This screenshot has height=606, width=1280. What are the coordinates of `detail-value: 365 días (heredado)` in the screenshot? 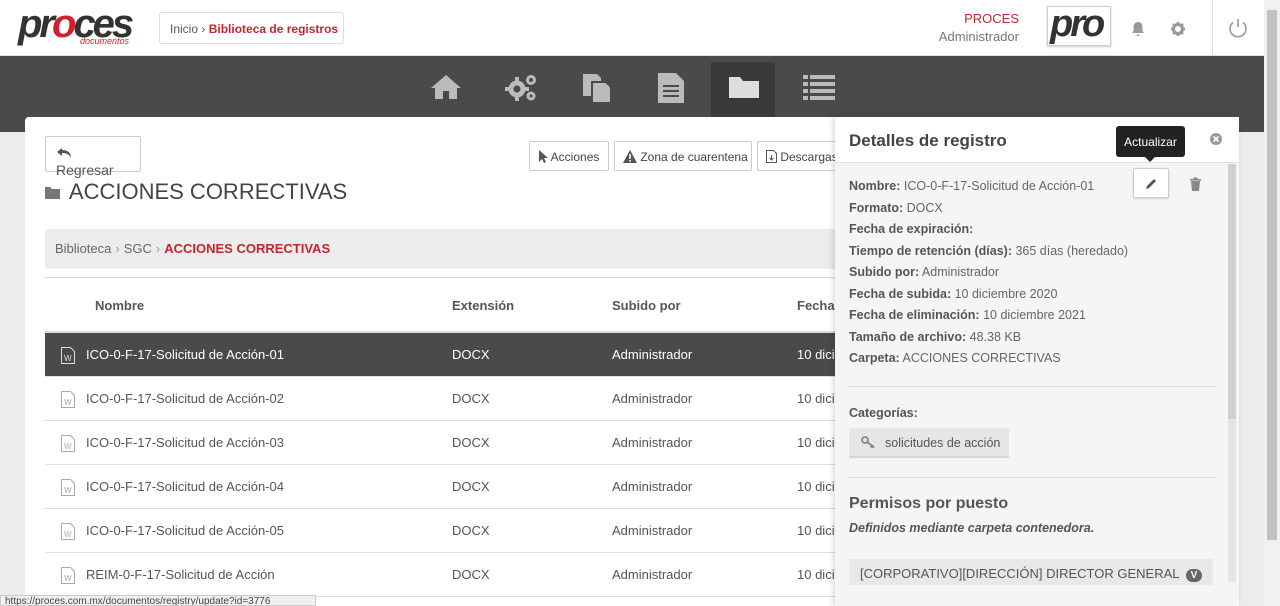 It's located at (1070, 250).